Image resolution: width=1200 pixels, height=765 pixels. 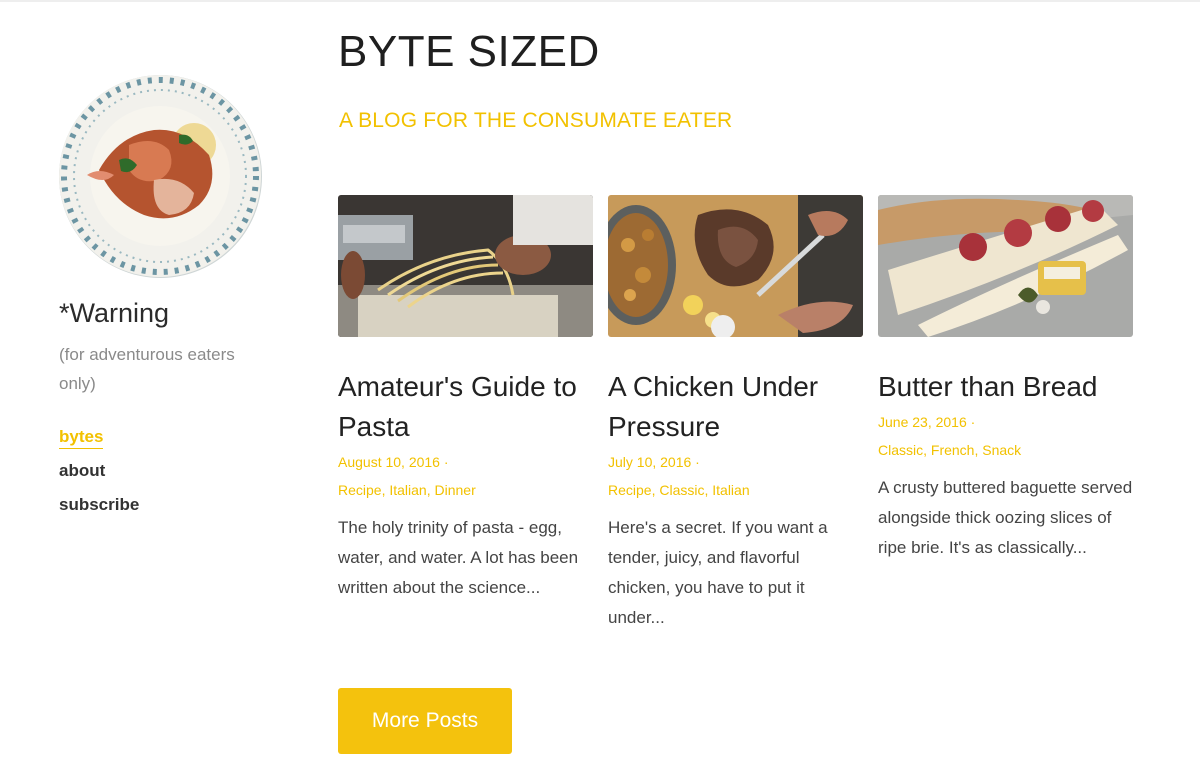 What do you see at coordinates (654, 462) in the screenshot?
I see `post-date: July 10, 2016 ·` at bounding box center [654, 462].